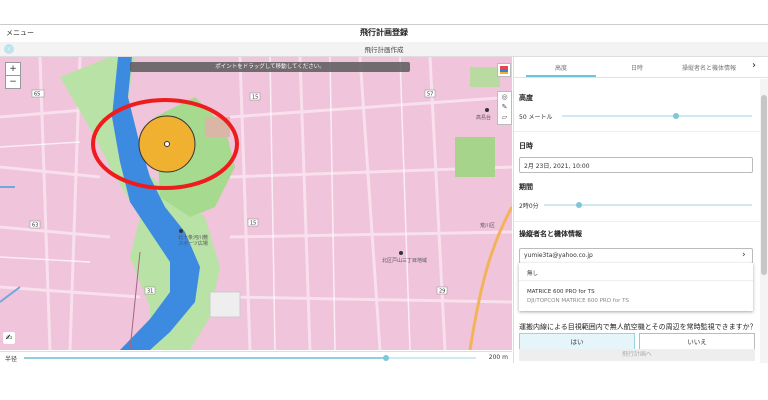  Describe the element at coordinates (558, 255) in the screenshot. I see `operator-email: yumie3ta@yahoo.co.jp` at that location.